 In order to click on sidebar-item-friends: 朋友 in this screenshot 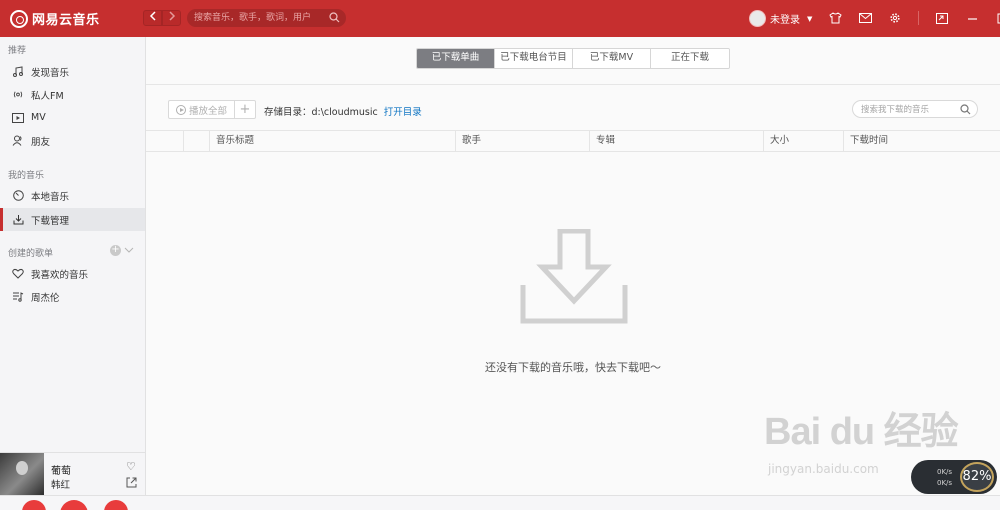, I will do `click(72, 140)`.